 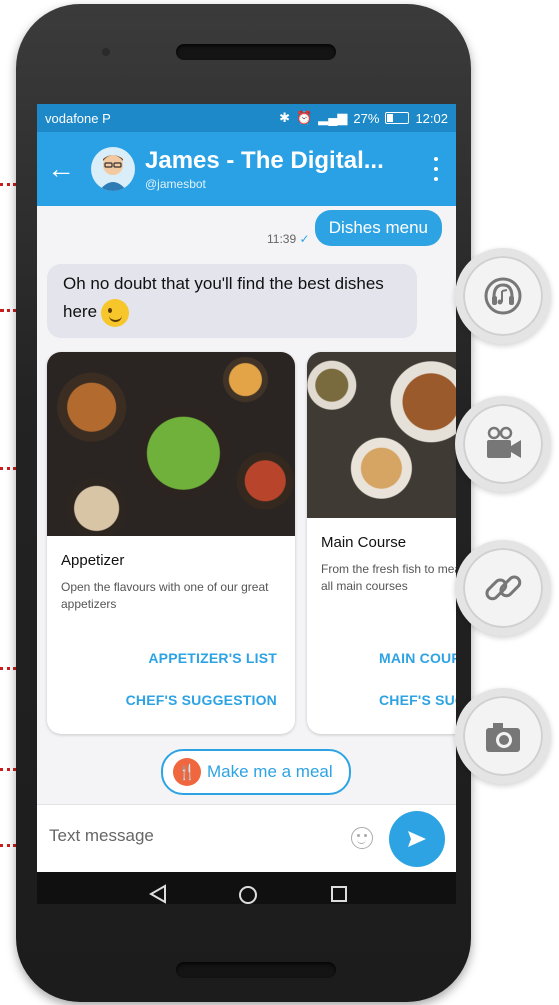 What do you see at coordinates (304, 239) in the screenshot?
I see `read-tick-icon: ✓` at bounding box center [304, 239].